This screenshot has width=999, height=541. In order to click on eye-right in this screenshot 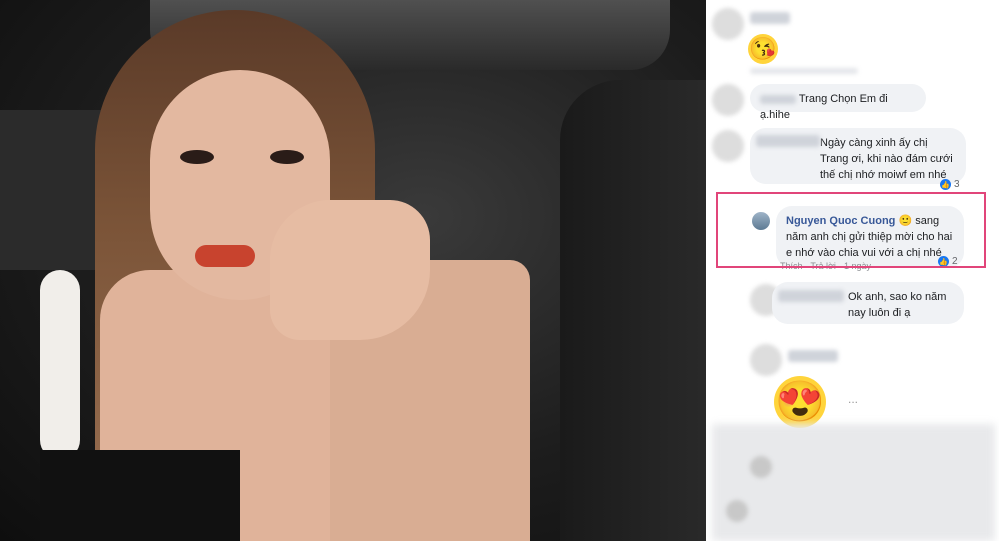, I will do `click(287, 157)`.